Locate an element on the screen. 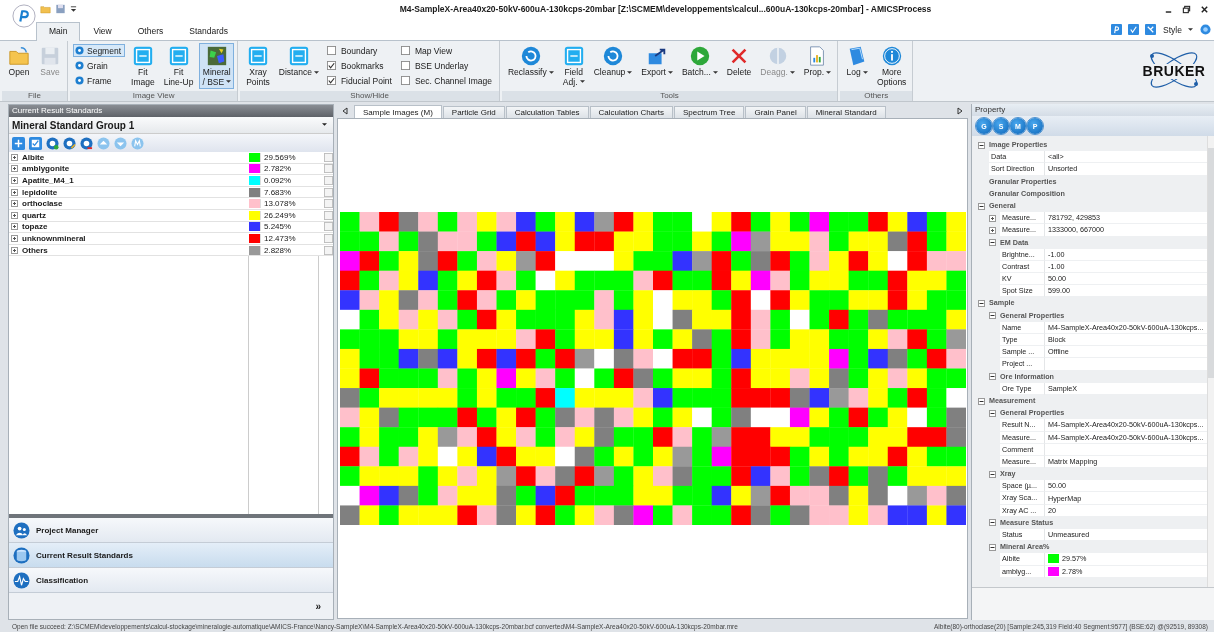 The width and height of the screenshot is (1214, 632). ribbon-tab: Standards is located at coordinates (208, 31).